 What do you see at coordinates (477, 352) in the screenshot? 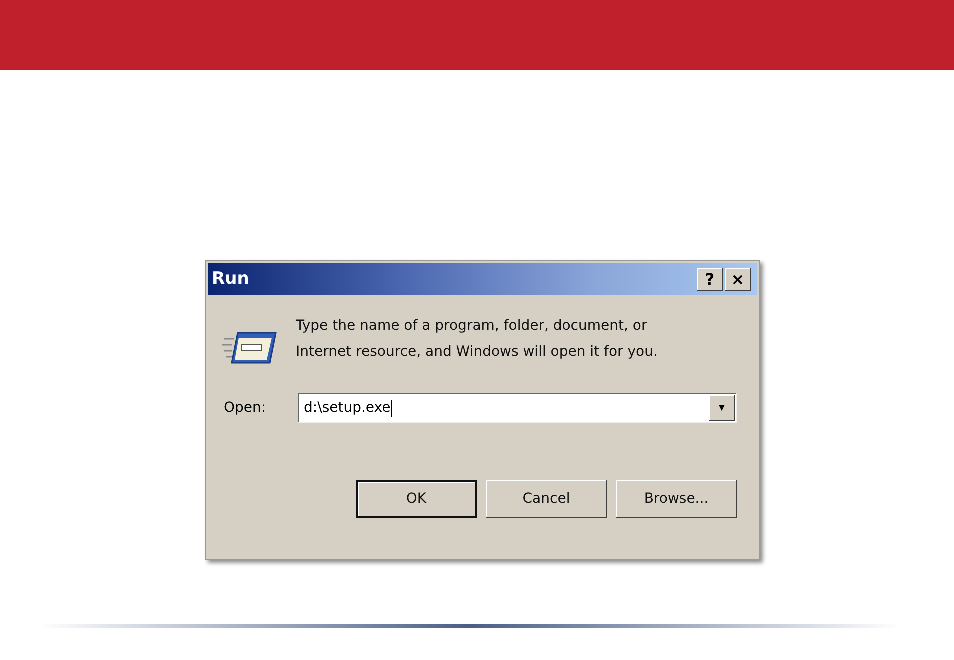
I see `instruction-text: Internet resource, and Windows will open it for you.` at bounding box center [477, 352].